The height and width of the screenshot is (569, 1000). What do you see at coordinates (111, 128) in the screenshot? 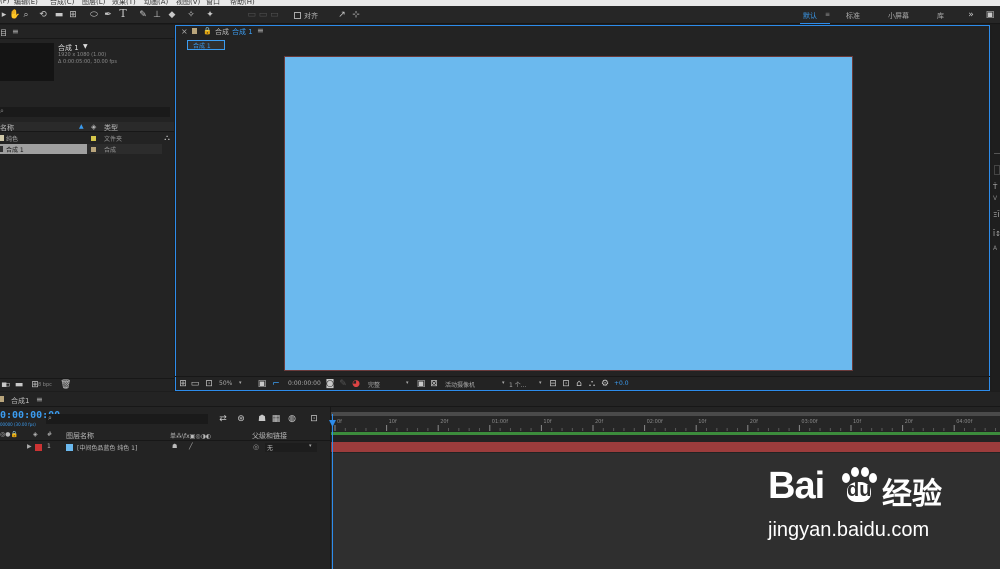
I see `column-type-header: 类型` at bounding box center [111, 128].